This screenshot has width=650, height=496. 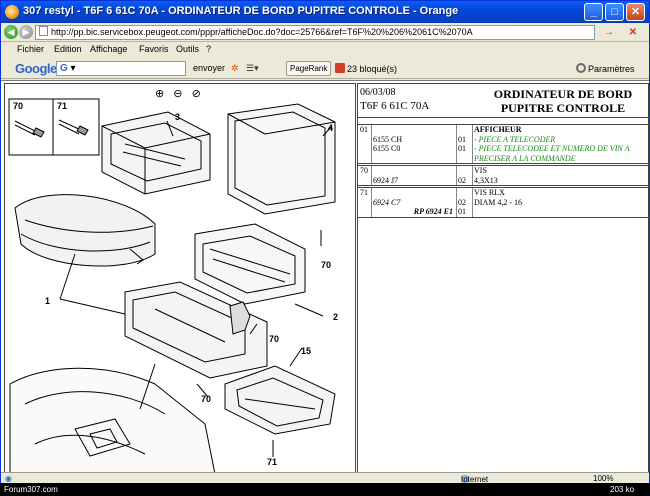 What do you see at coordinates (68, 49) in the screenshot?
I see `menu-edition: Edition` at bounding box center [68, 49].